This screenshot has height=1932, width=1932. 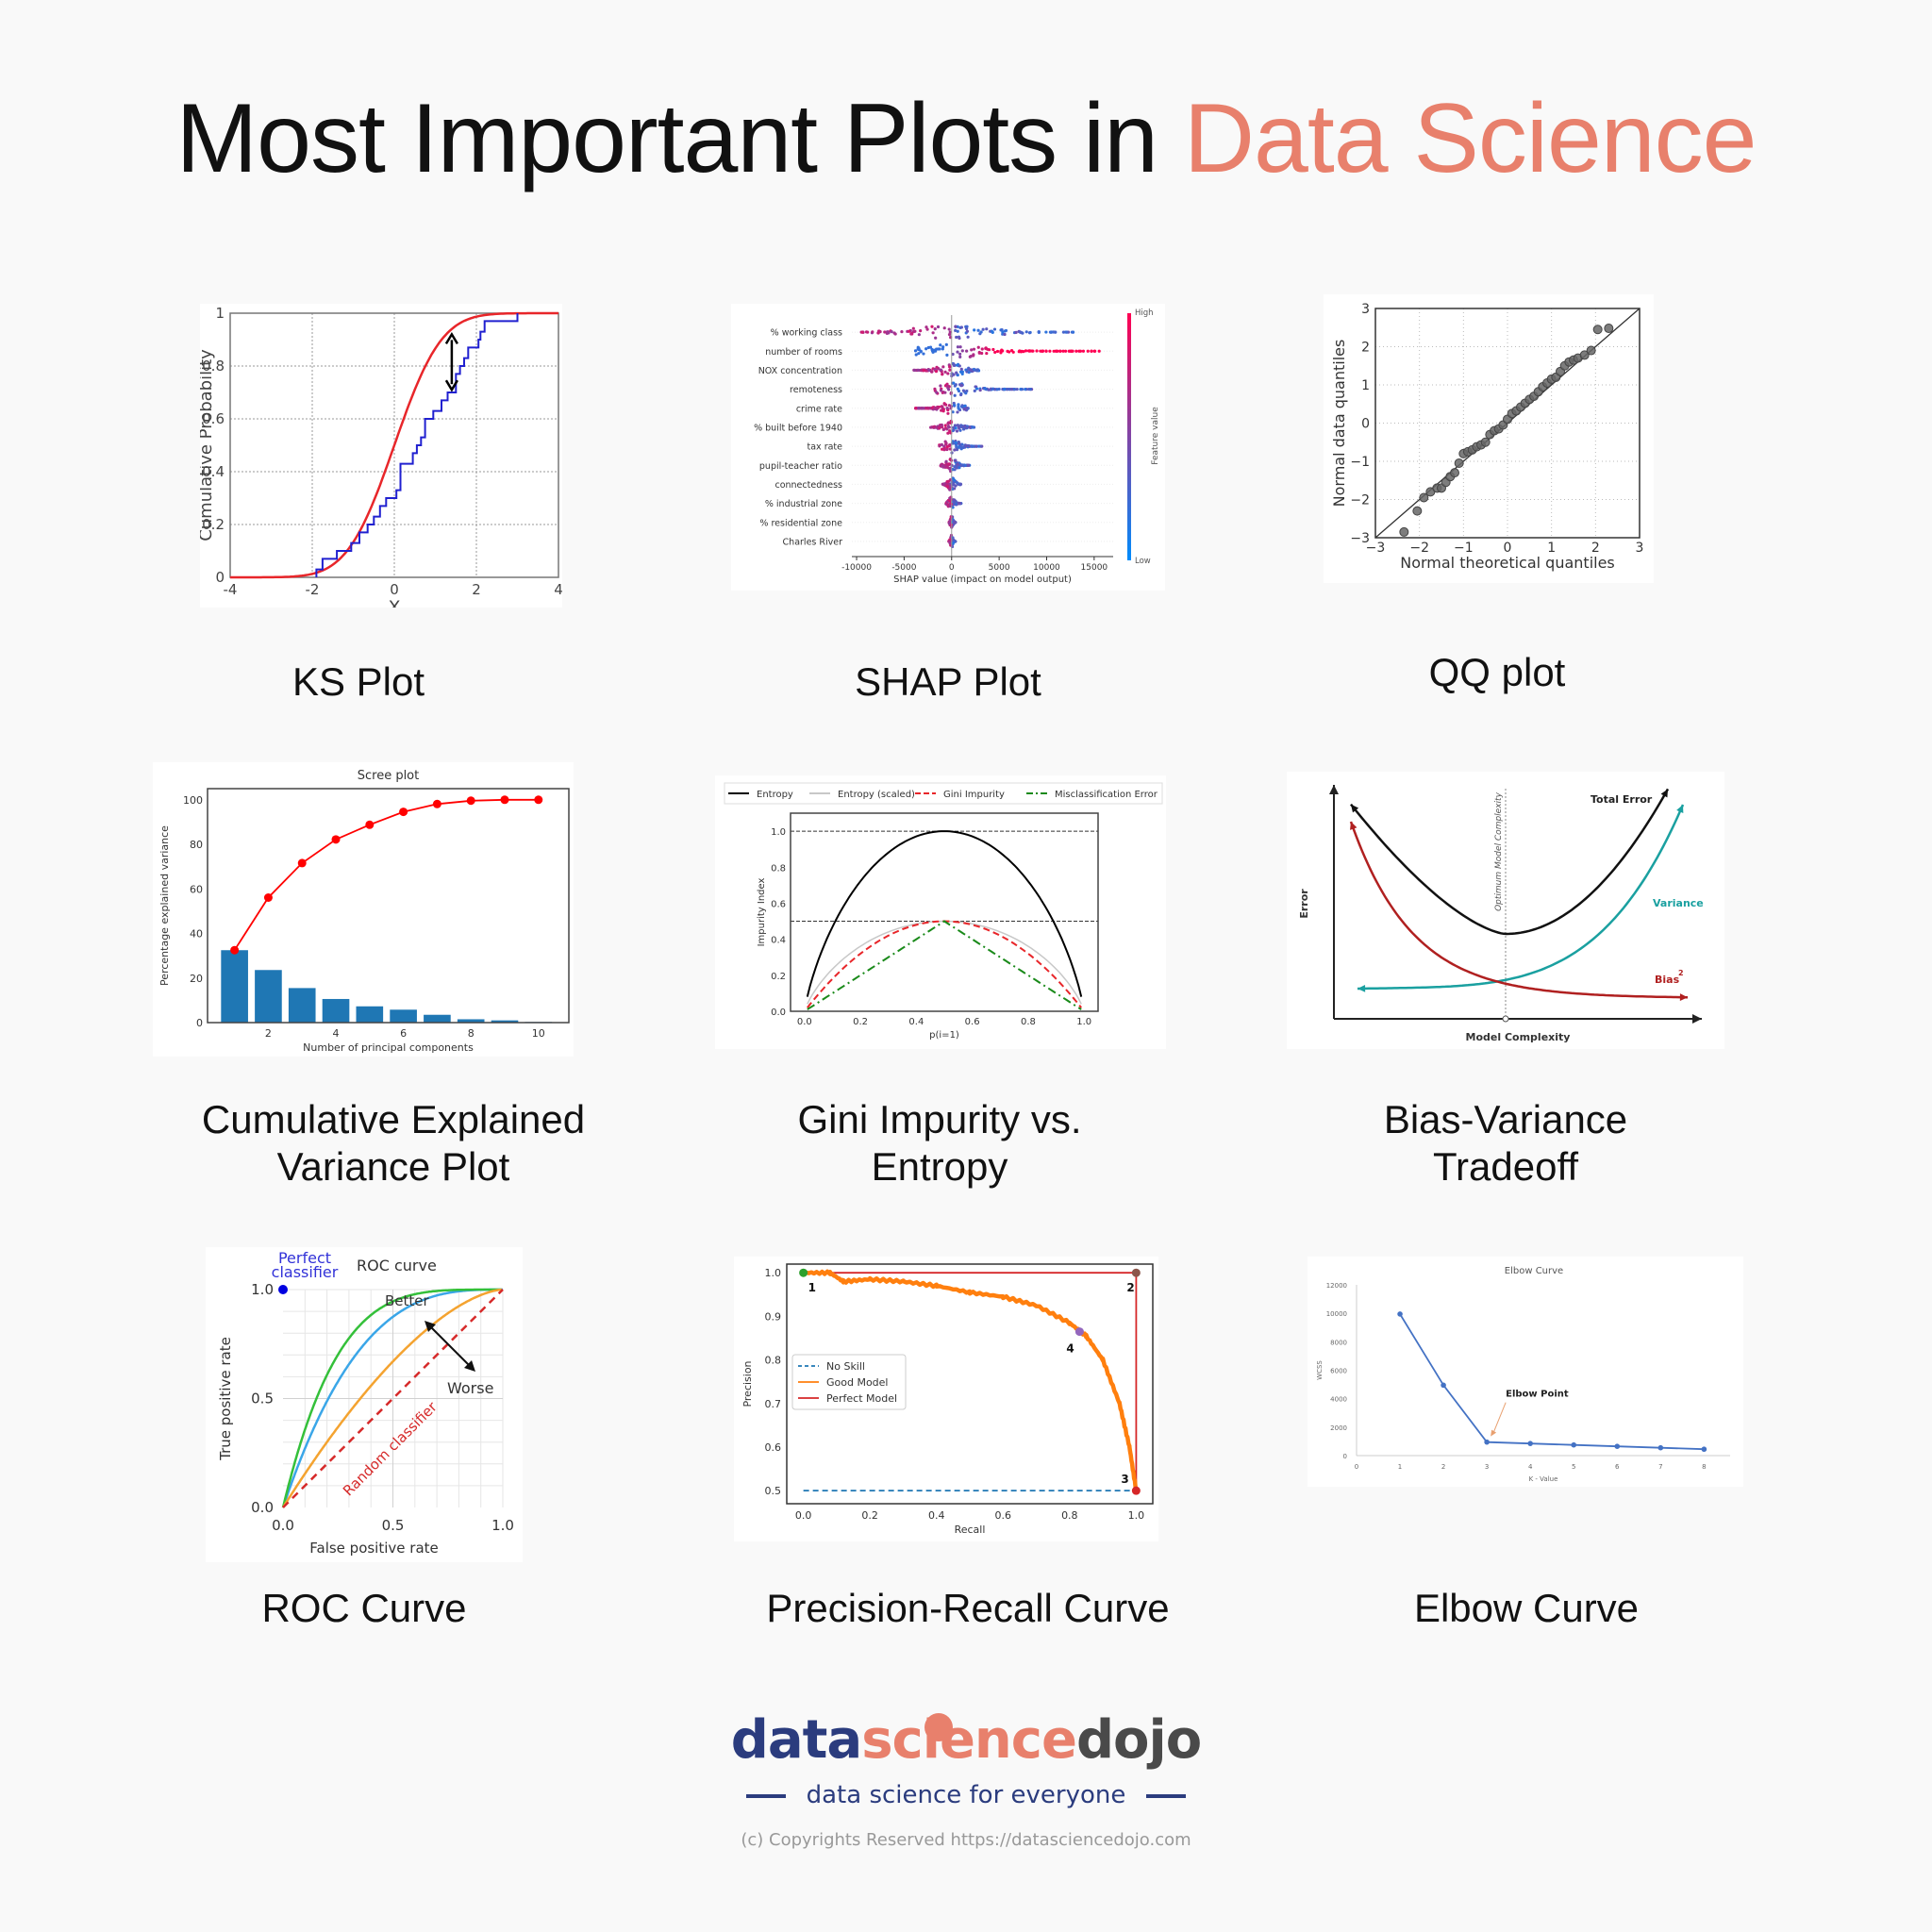 I want to click on feature-label: connectedness, so click(x=808, y=485).